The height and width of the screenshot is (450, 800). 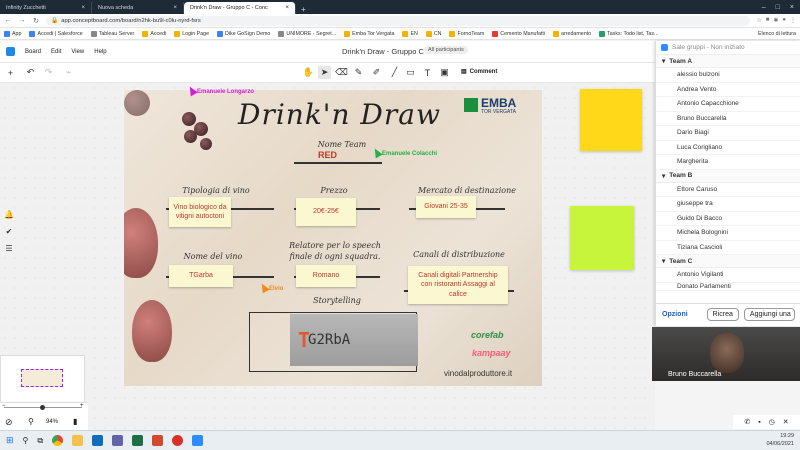 I want to click on list-item: Michela Bolognini, so click(x=728, y=233).